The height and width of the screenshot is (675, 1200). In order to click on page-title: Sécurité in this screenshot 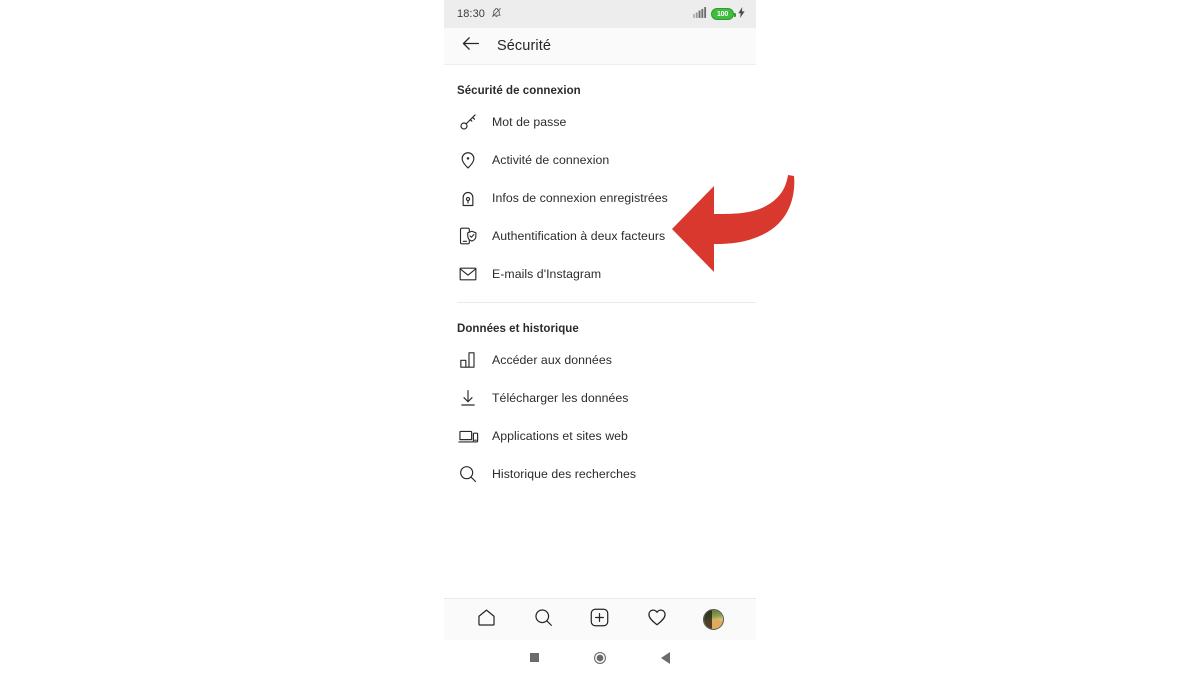, I will do `click(524, 46)`.